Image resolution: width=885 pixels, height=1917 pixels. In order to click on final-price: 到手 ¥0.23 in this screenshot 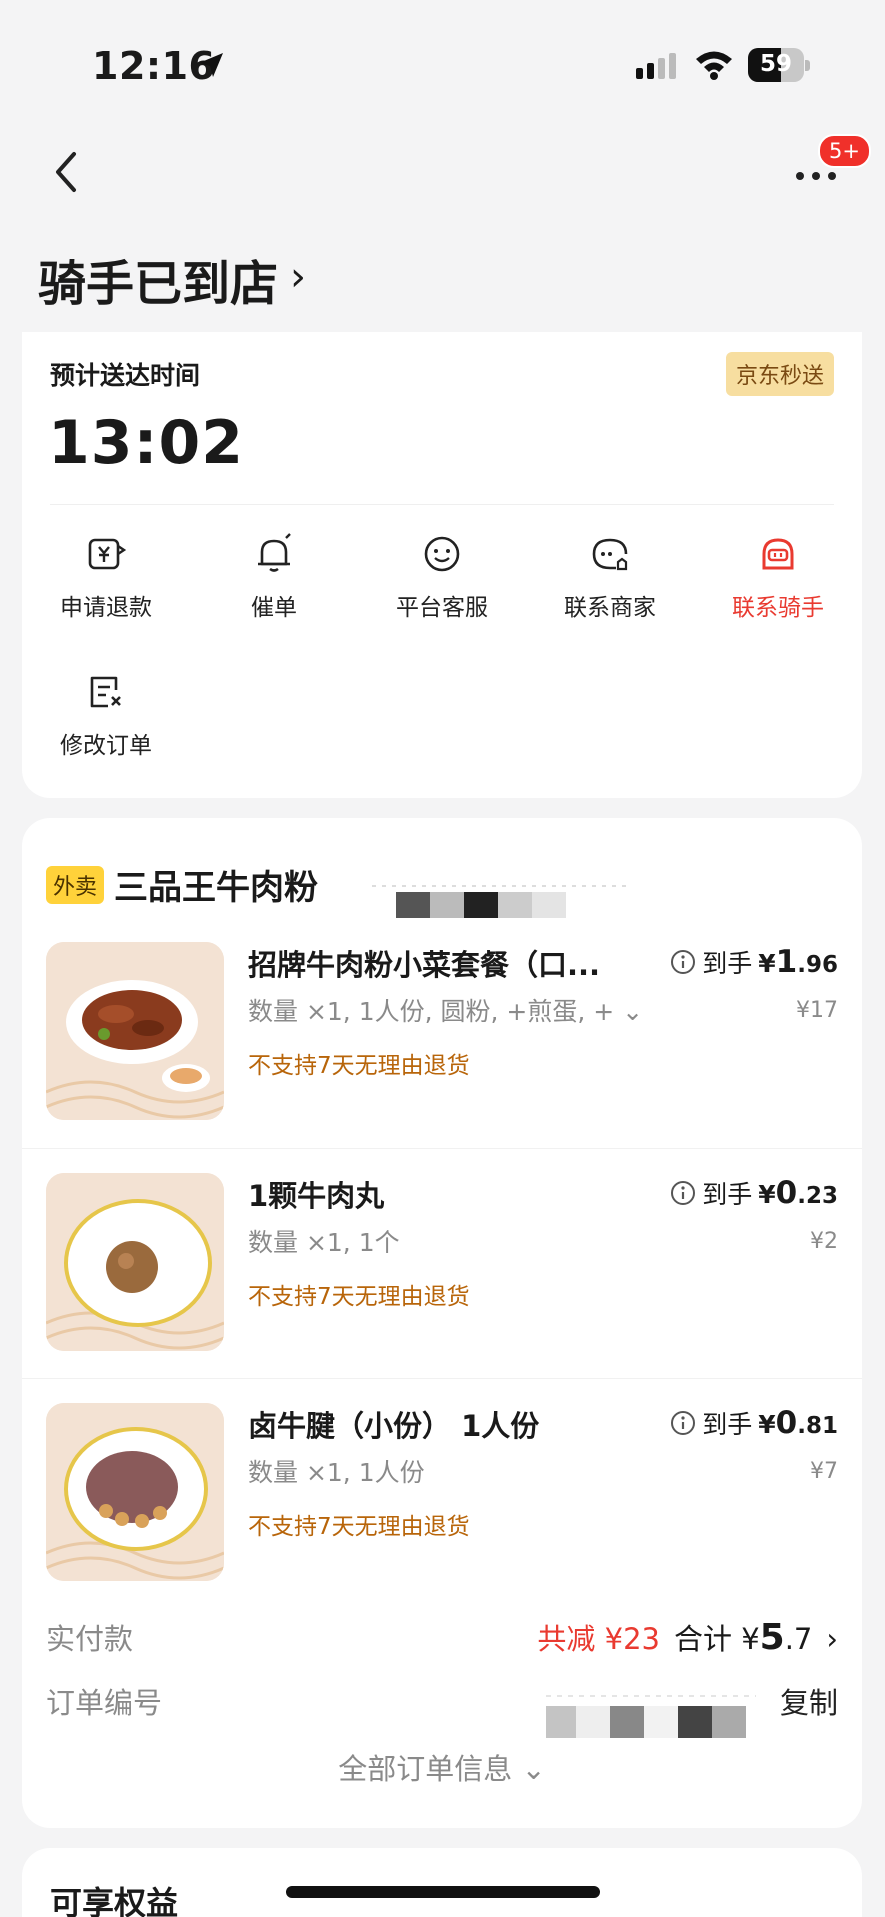, I will do `click(754, 1193)`.